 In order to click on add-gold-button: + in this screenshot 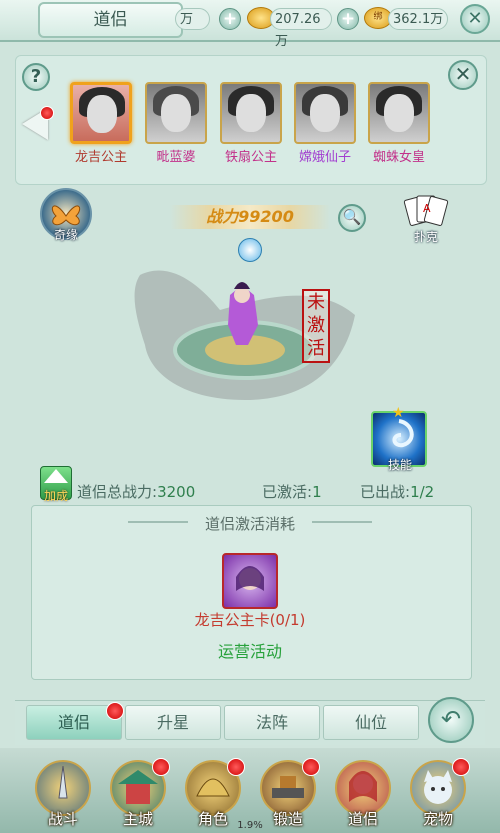, I will do `click(348, 19)`.